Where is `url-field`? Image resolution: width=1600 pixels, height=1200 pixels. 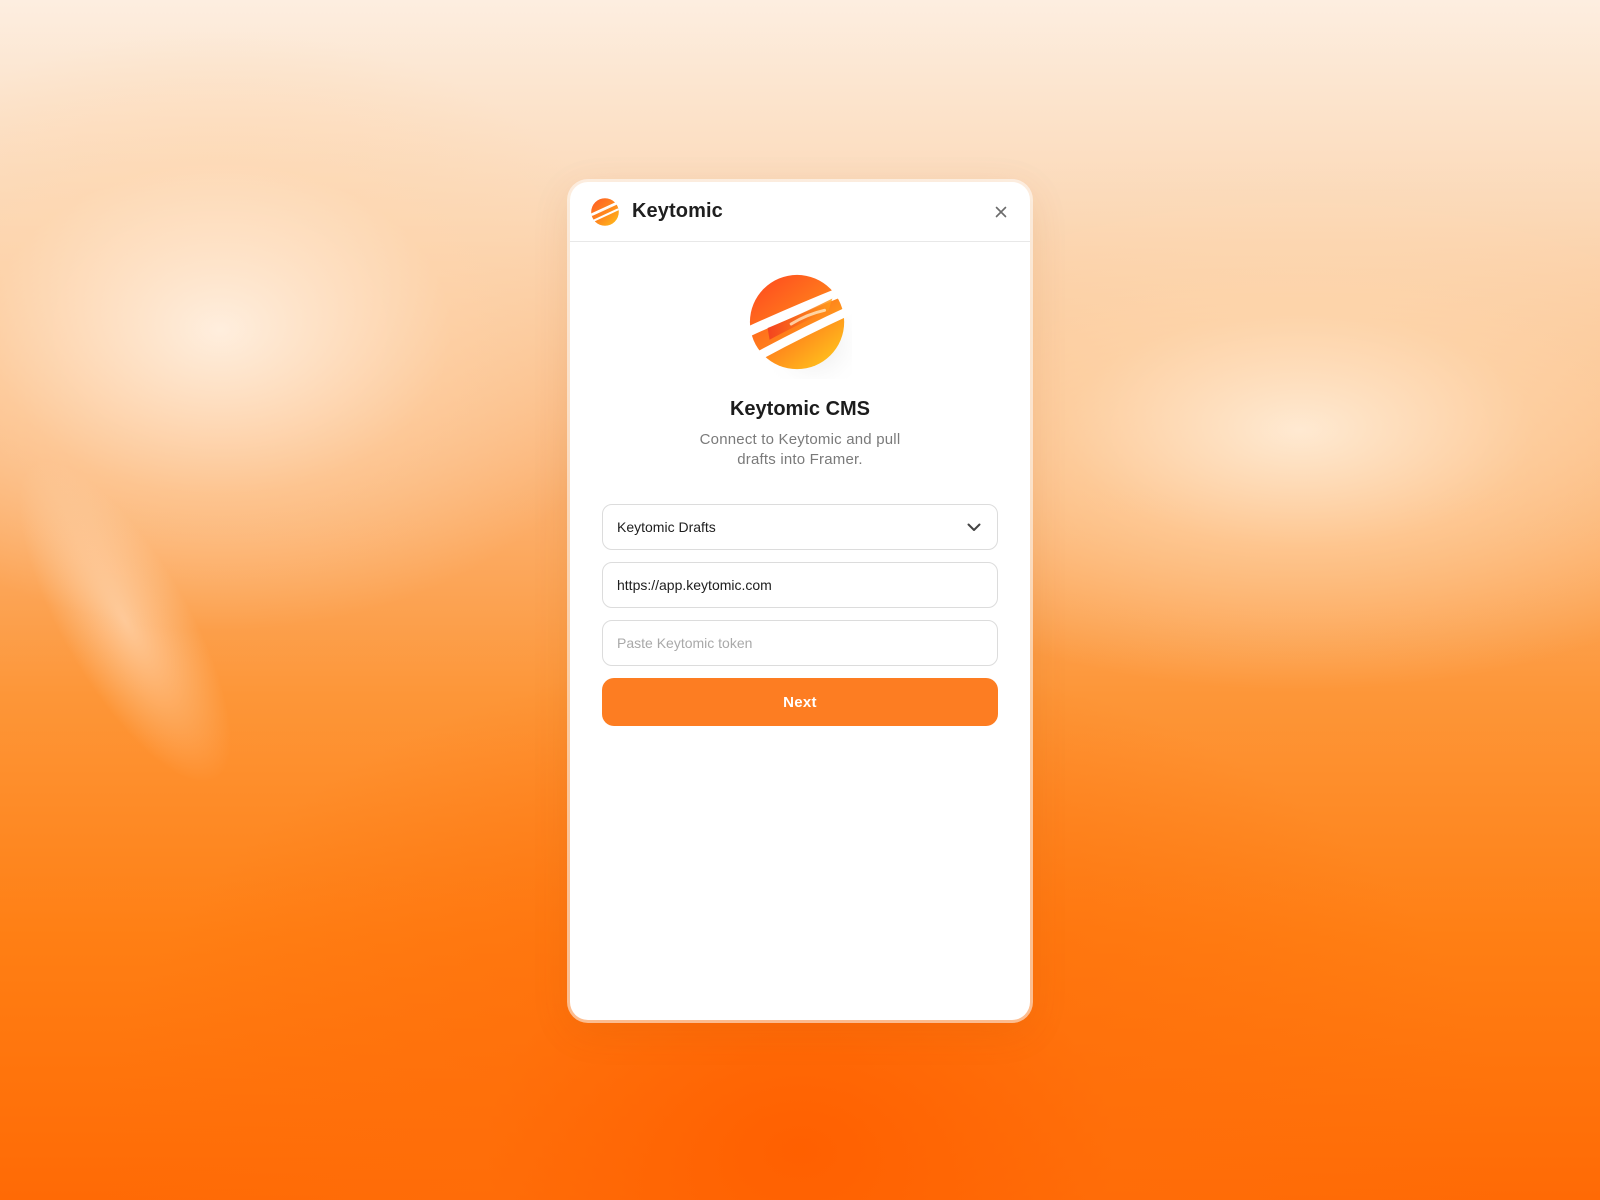
url-field is located at coordinates (800, 585).